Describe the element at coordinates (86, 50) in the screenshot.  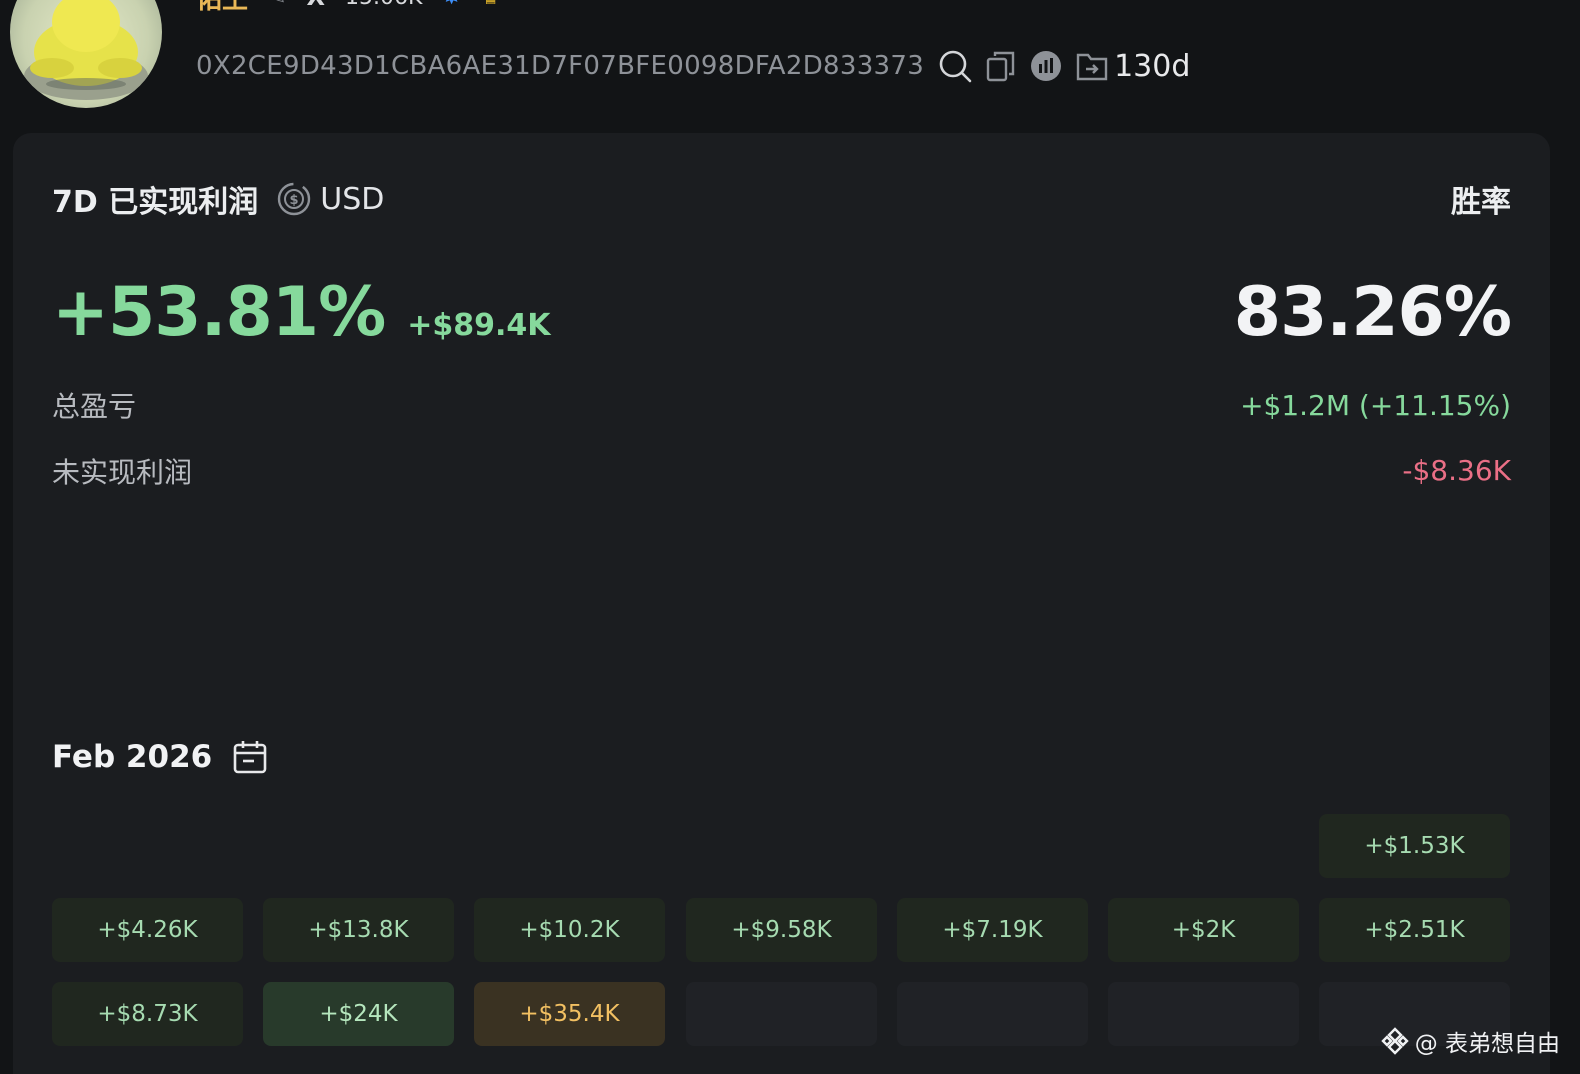
I see `avatar-frog-image` at that location.